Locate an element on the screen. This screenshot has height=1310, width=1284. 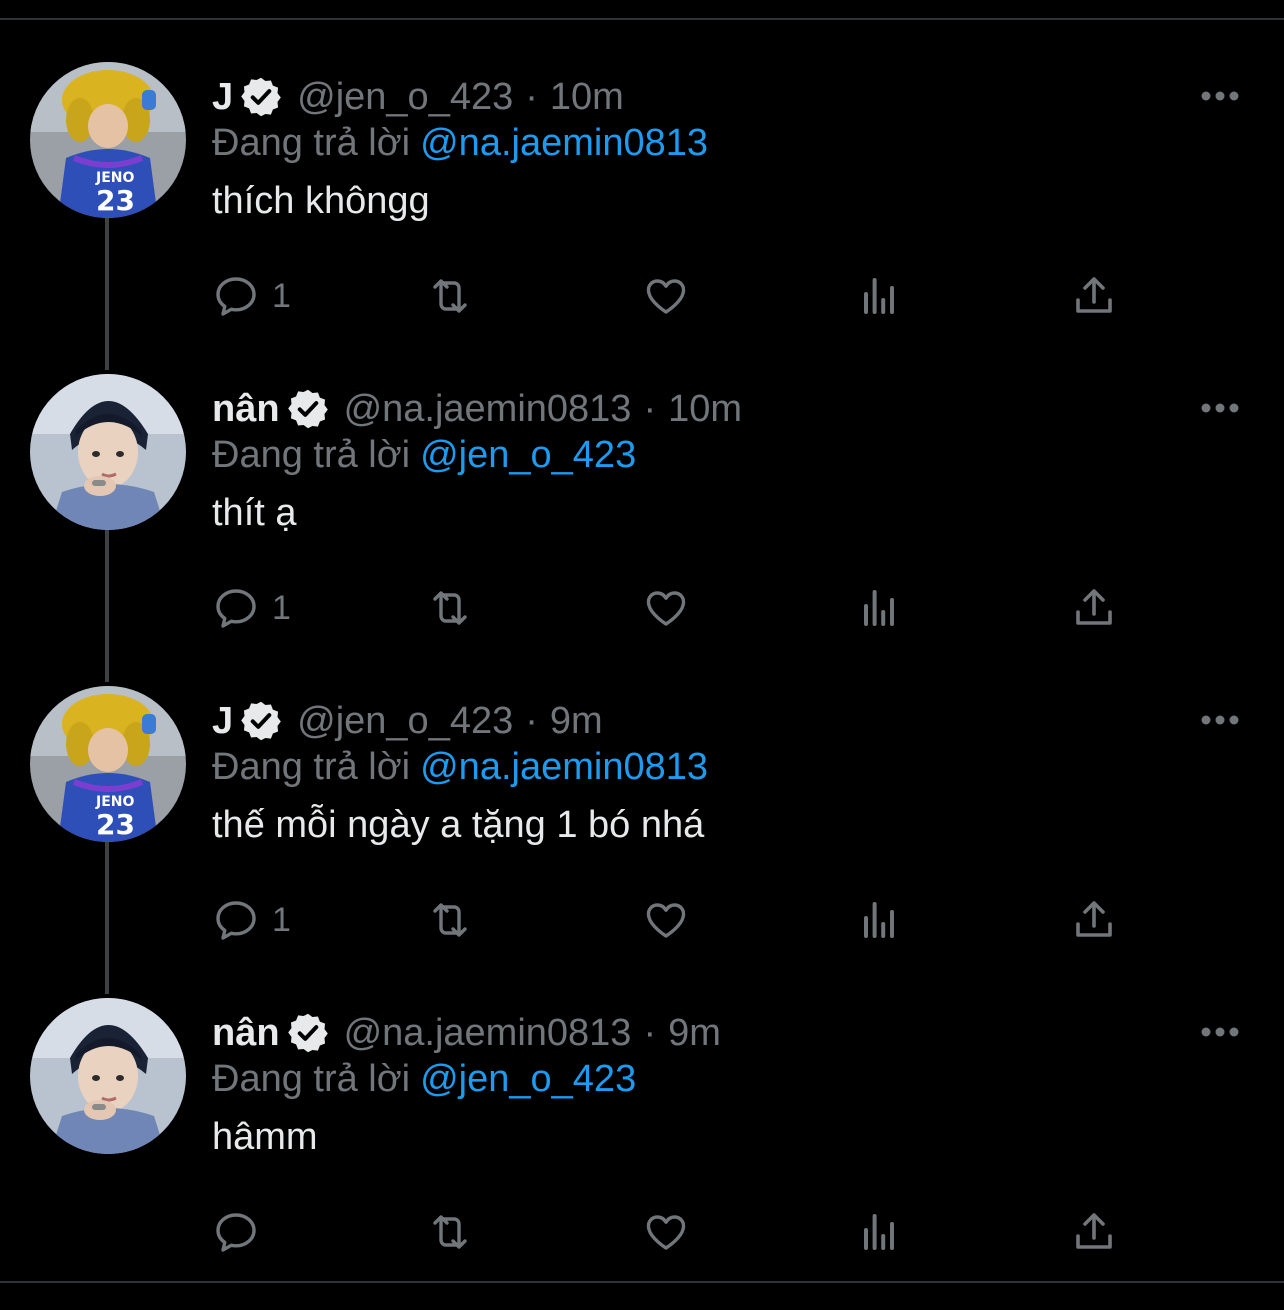
reply-button is located at coordinates (242, 1232).